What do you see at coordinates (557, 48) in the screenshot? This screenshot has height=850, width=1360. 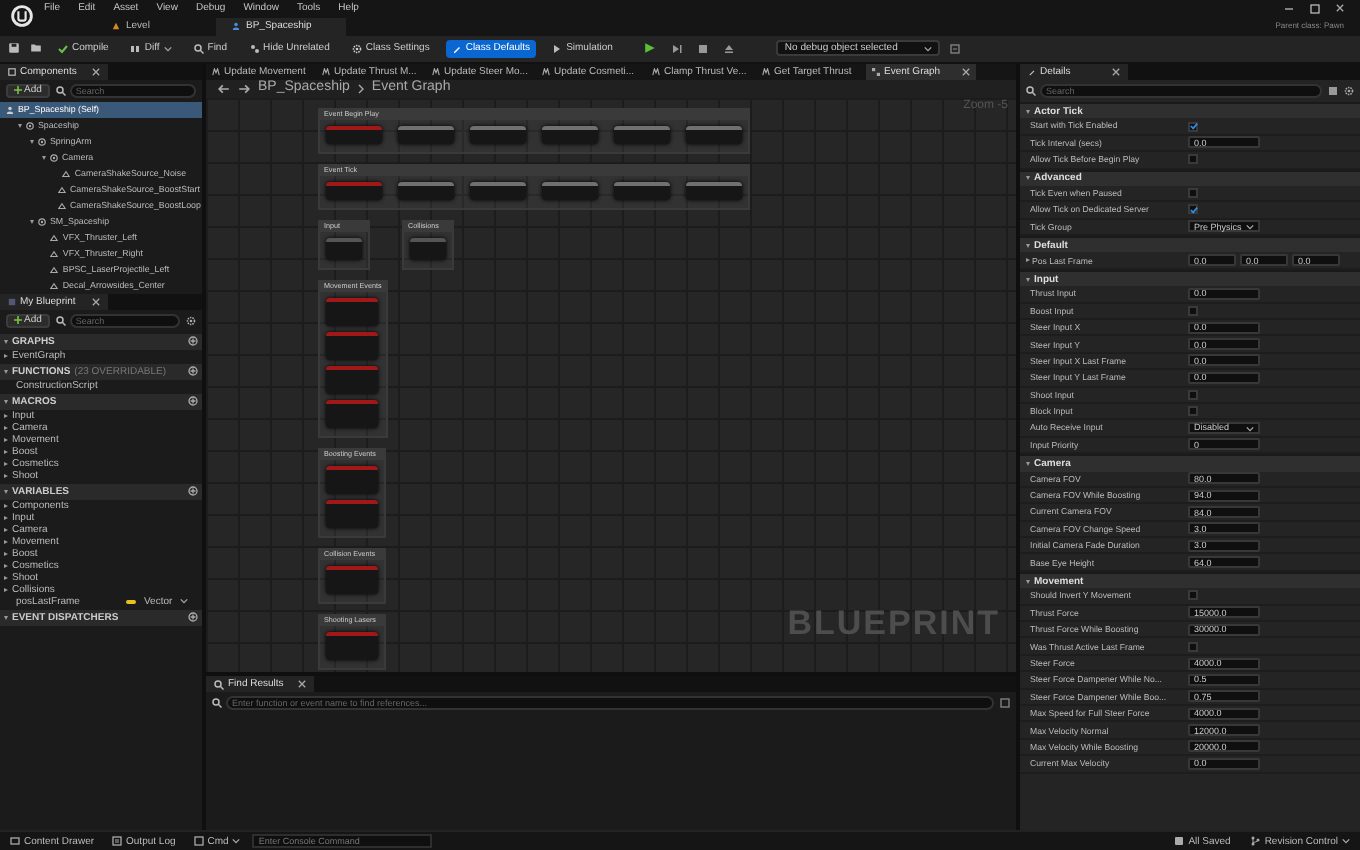 I see `simulation-icon` at bounding box center [557, 48].